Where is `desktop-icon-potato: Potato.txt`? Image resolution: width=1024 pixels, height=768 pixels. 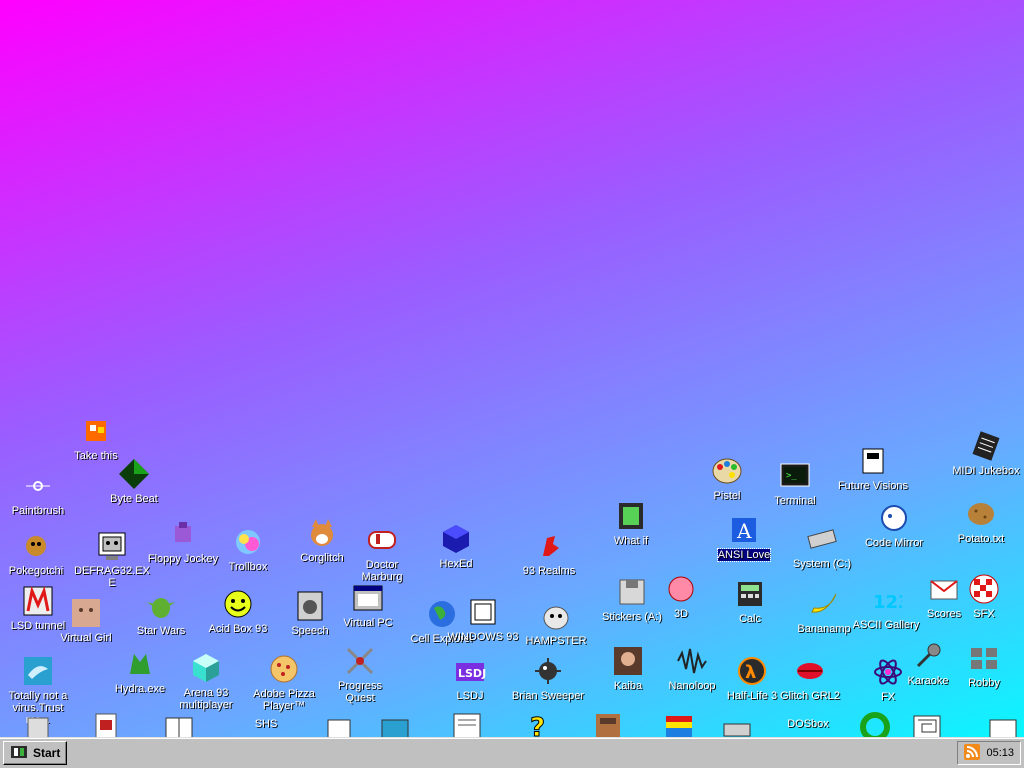 desktop-icon-potato: Potato.txt is located at coordinates (981, 521).